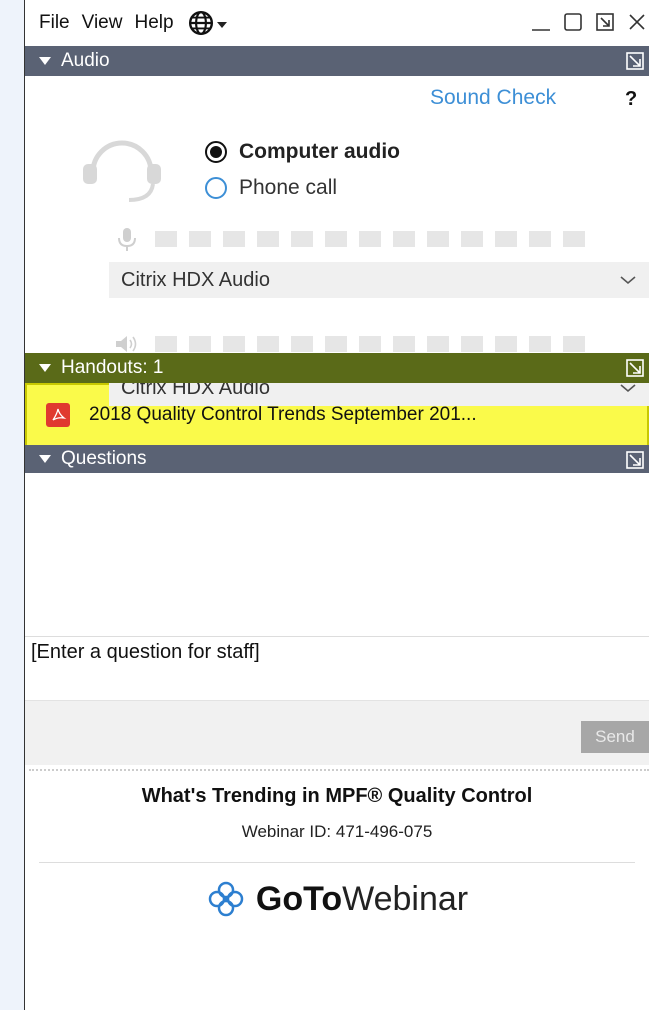 This screenshot has width=649, height=1010. I want to click on questions-section-title: Questions, so click(104, 458).